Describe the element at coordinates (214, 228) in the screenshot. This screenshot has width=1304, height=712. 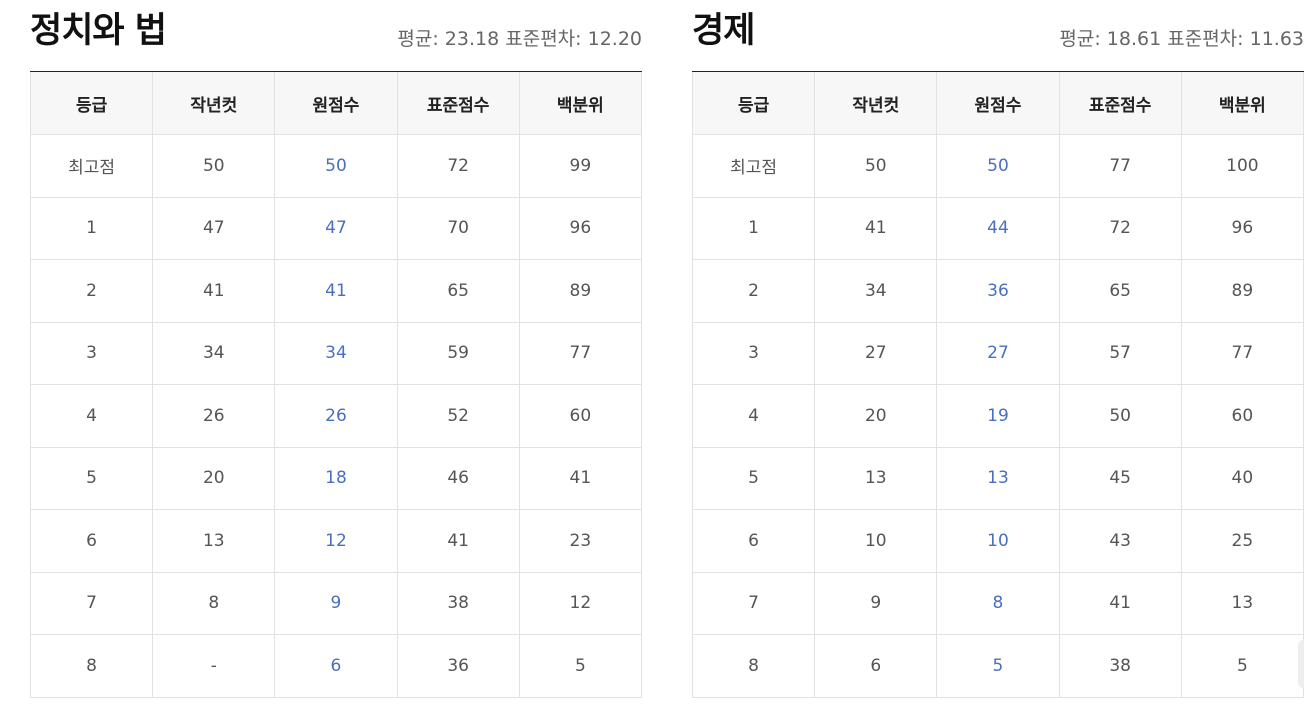
I see `cell-last-cut: 47` at that location.